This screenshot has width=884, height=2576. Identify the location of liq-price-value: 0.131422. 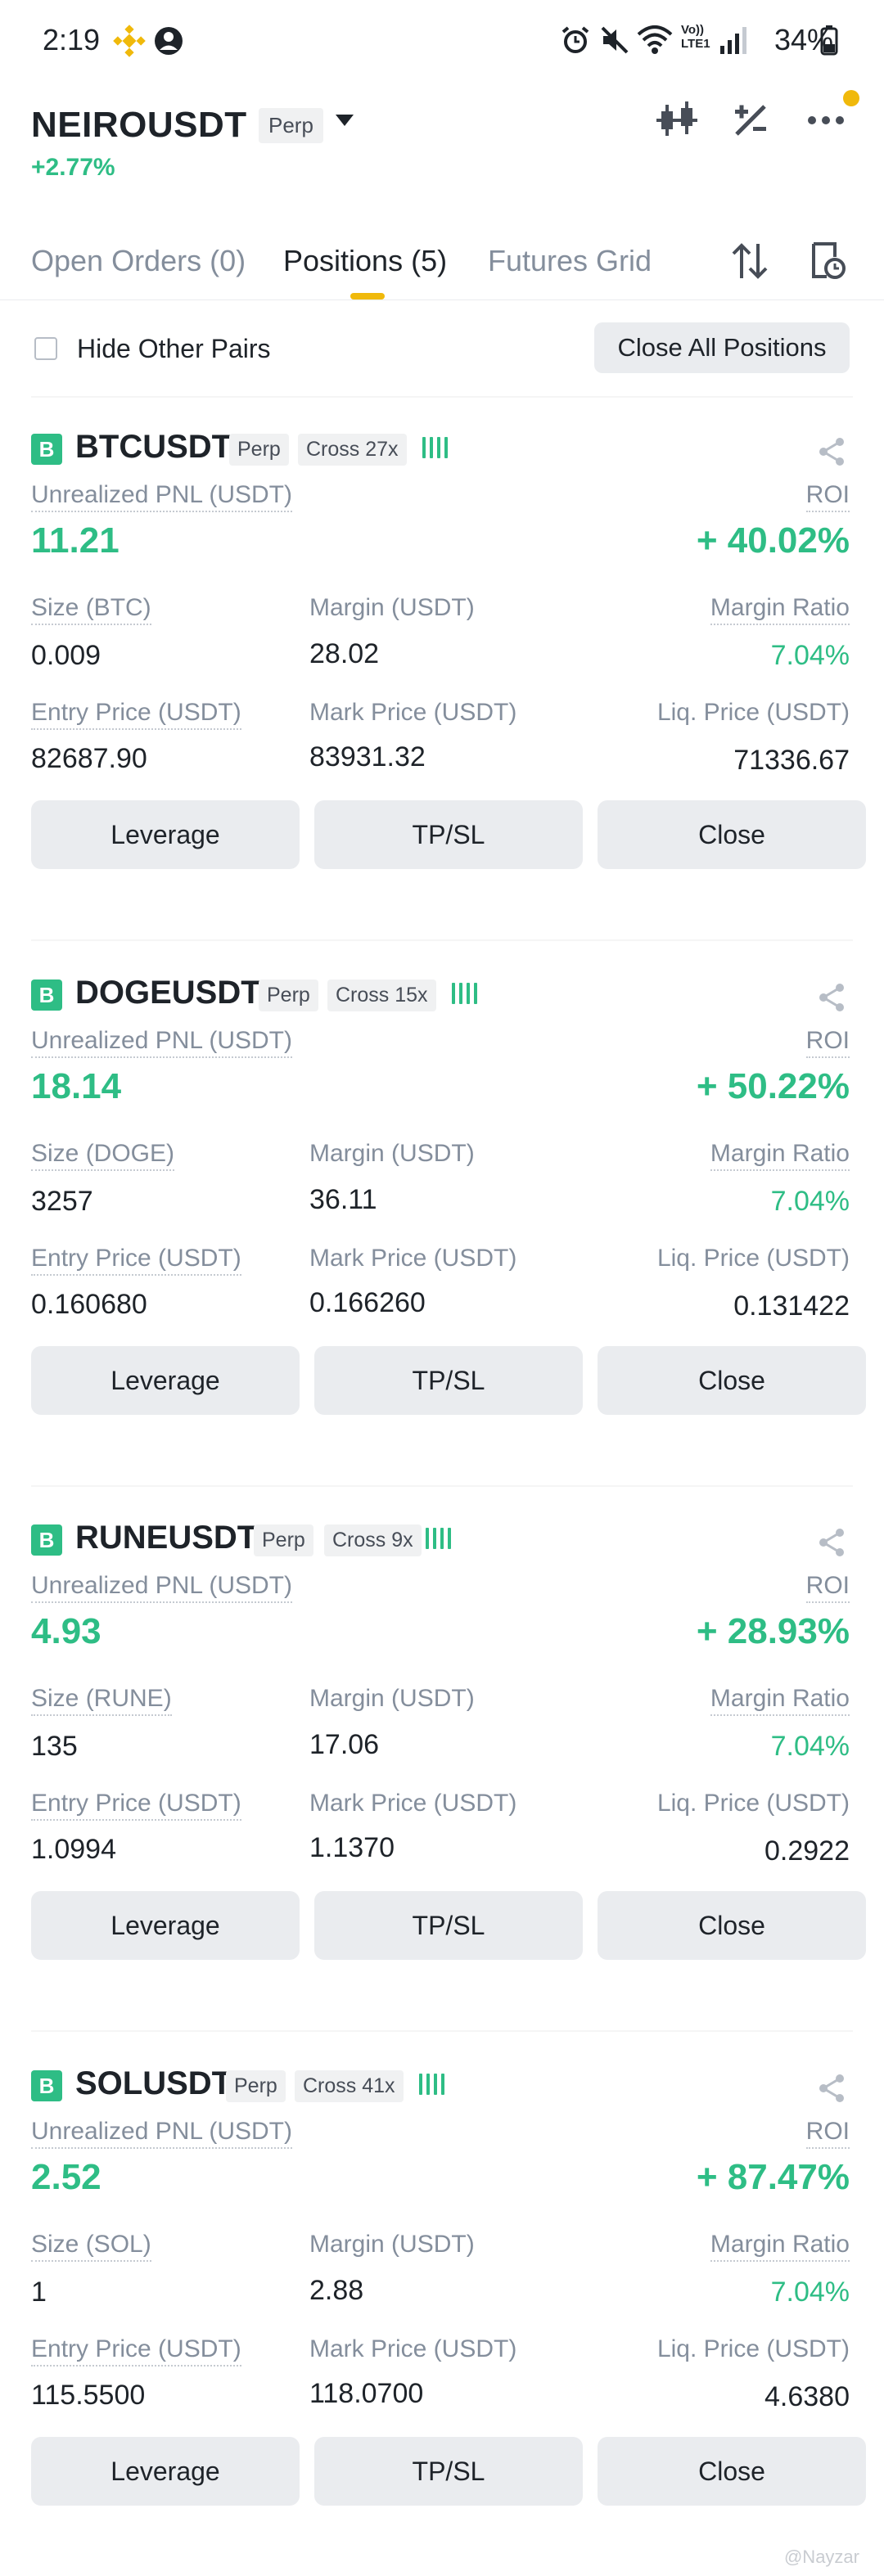
(792, 1306).